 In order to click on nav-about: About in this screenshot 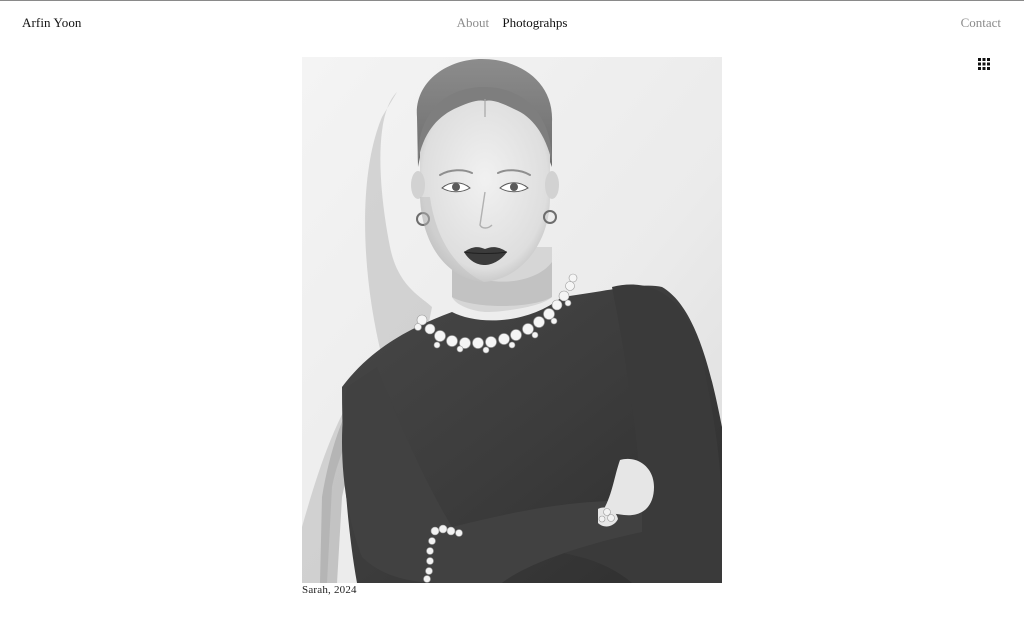, I will do `click(473, 22)`.